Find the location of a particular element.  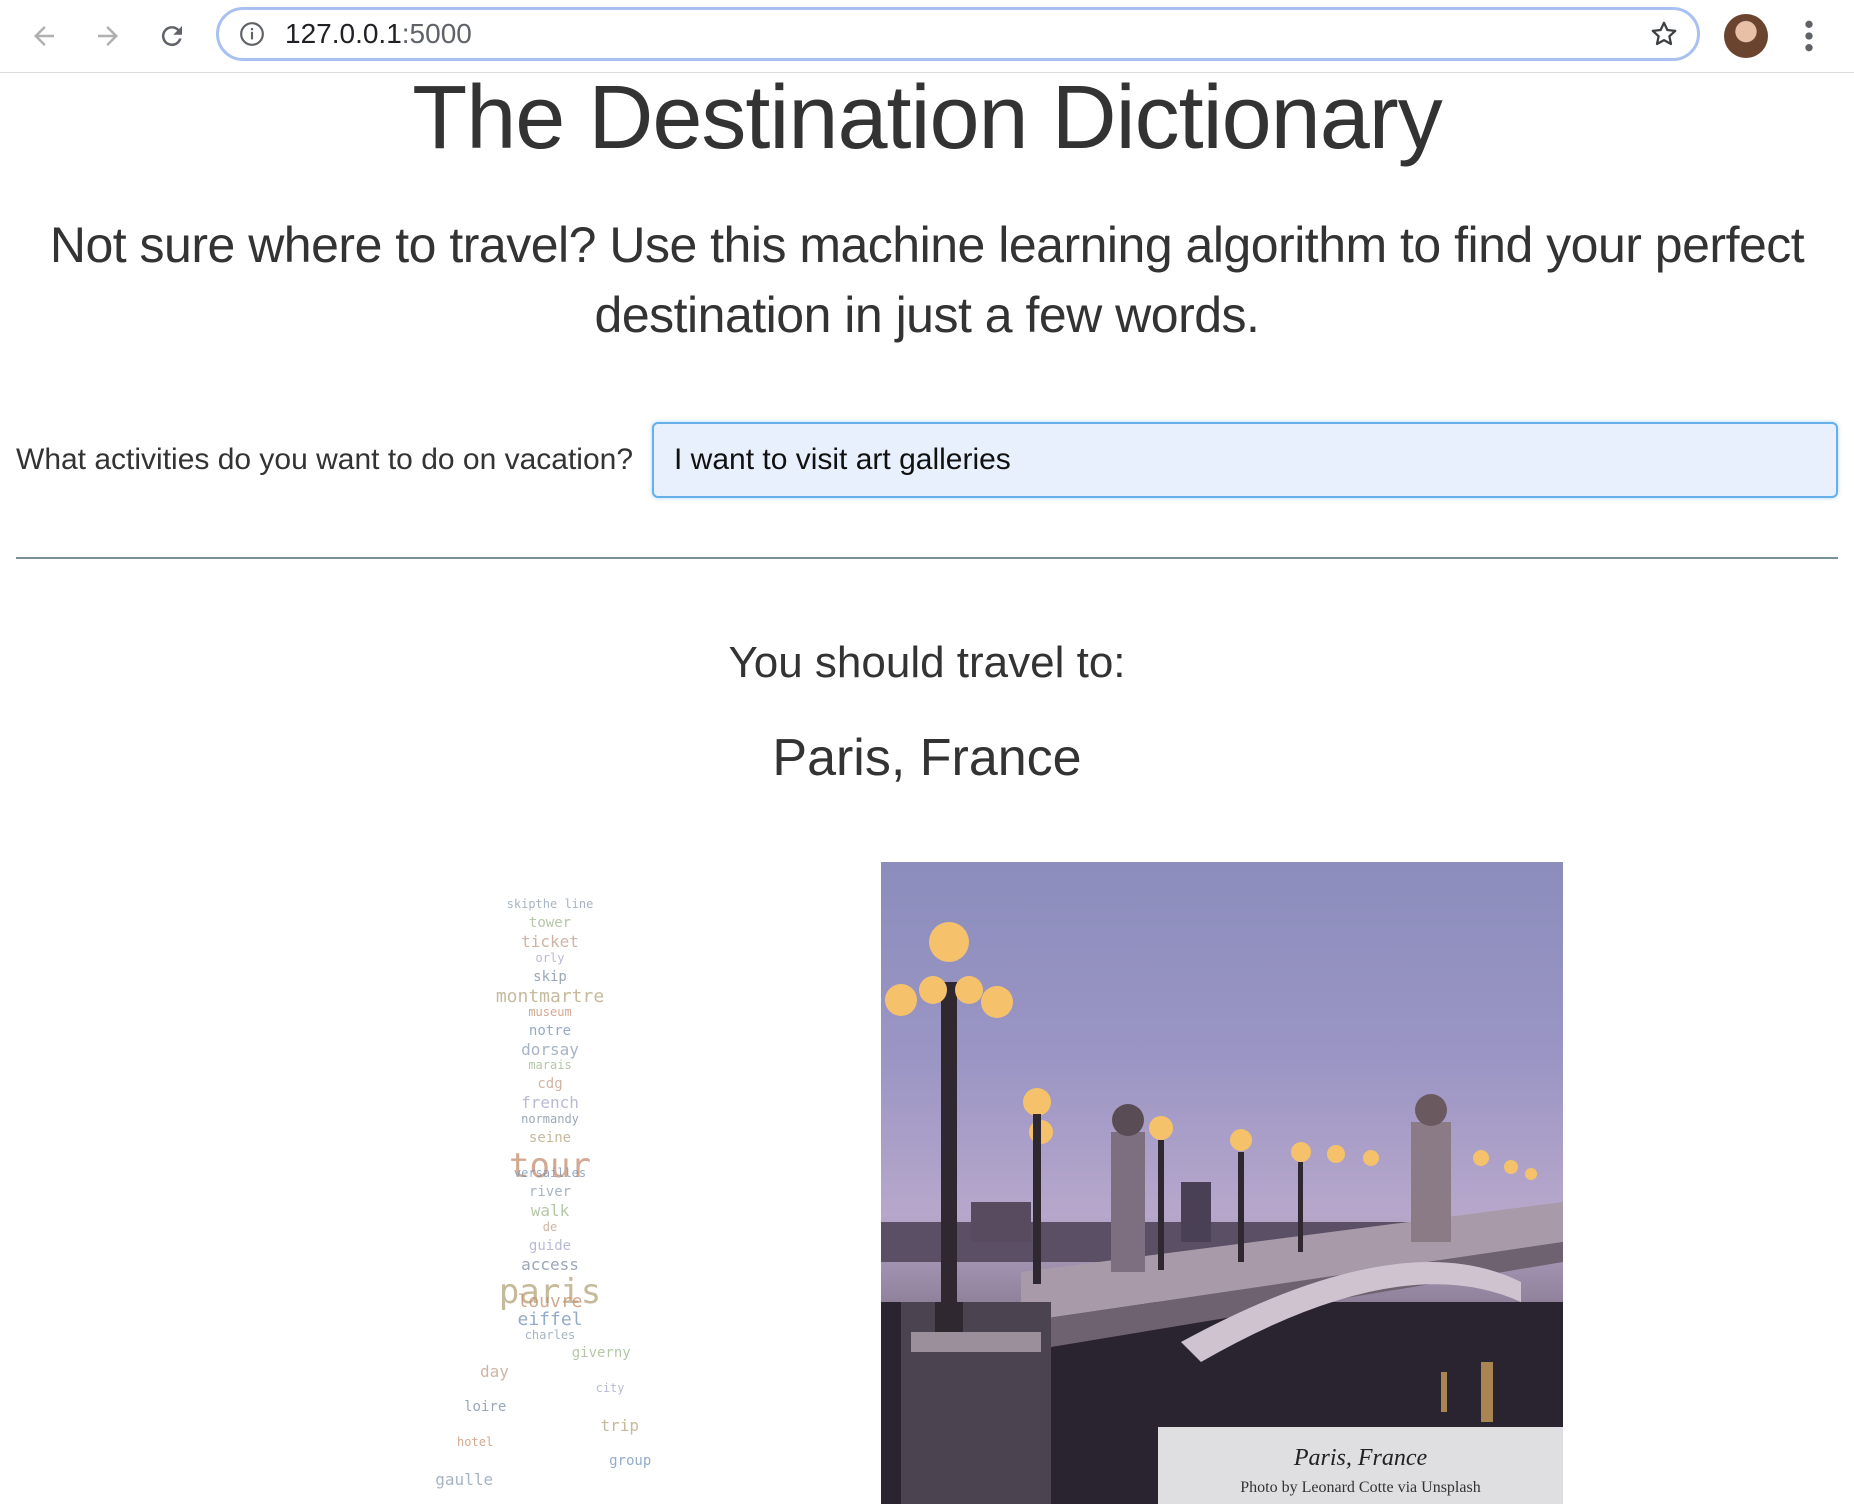

wordcloud-word: loire is located at coordinates (485, 1407).